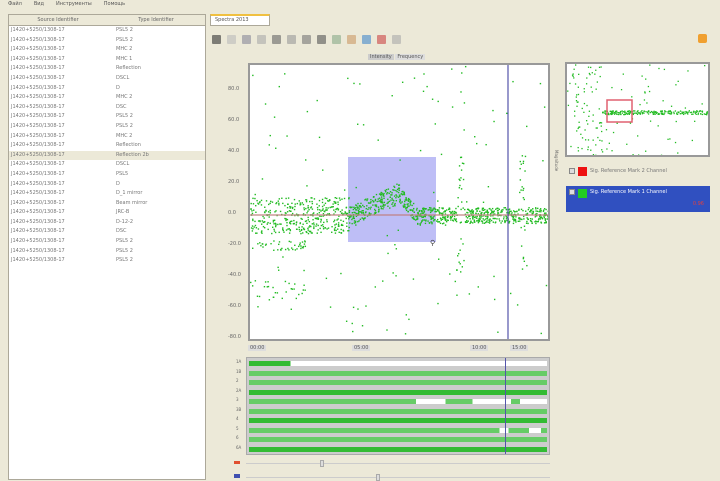 The height and width of the screenshot is (481, 720). Describe the element at coordinates (231, 39) in the screenshot. I see `select-icon` at that location.